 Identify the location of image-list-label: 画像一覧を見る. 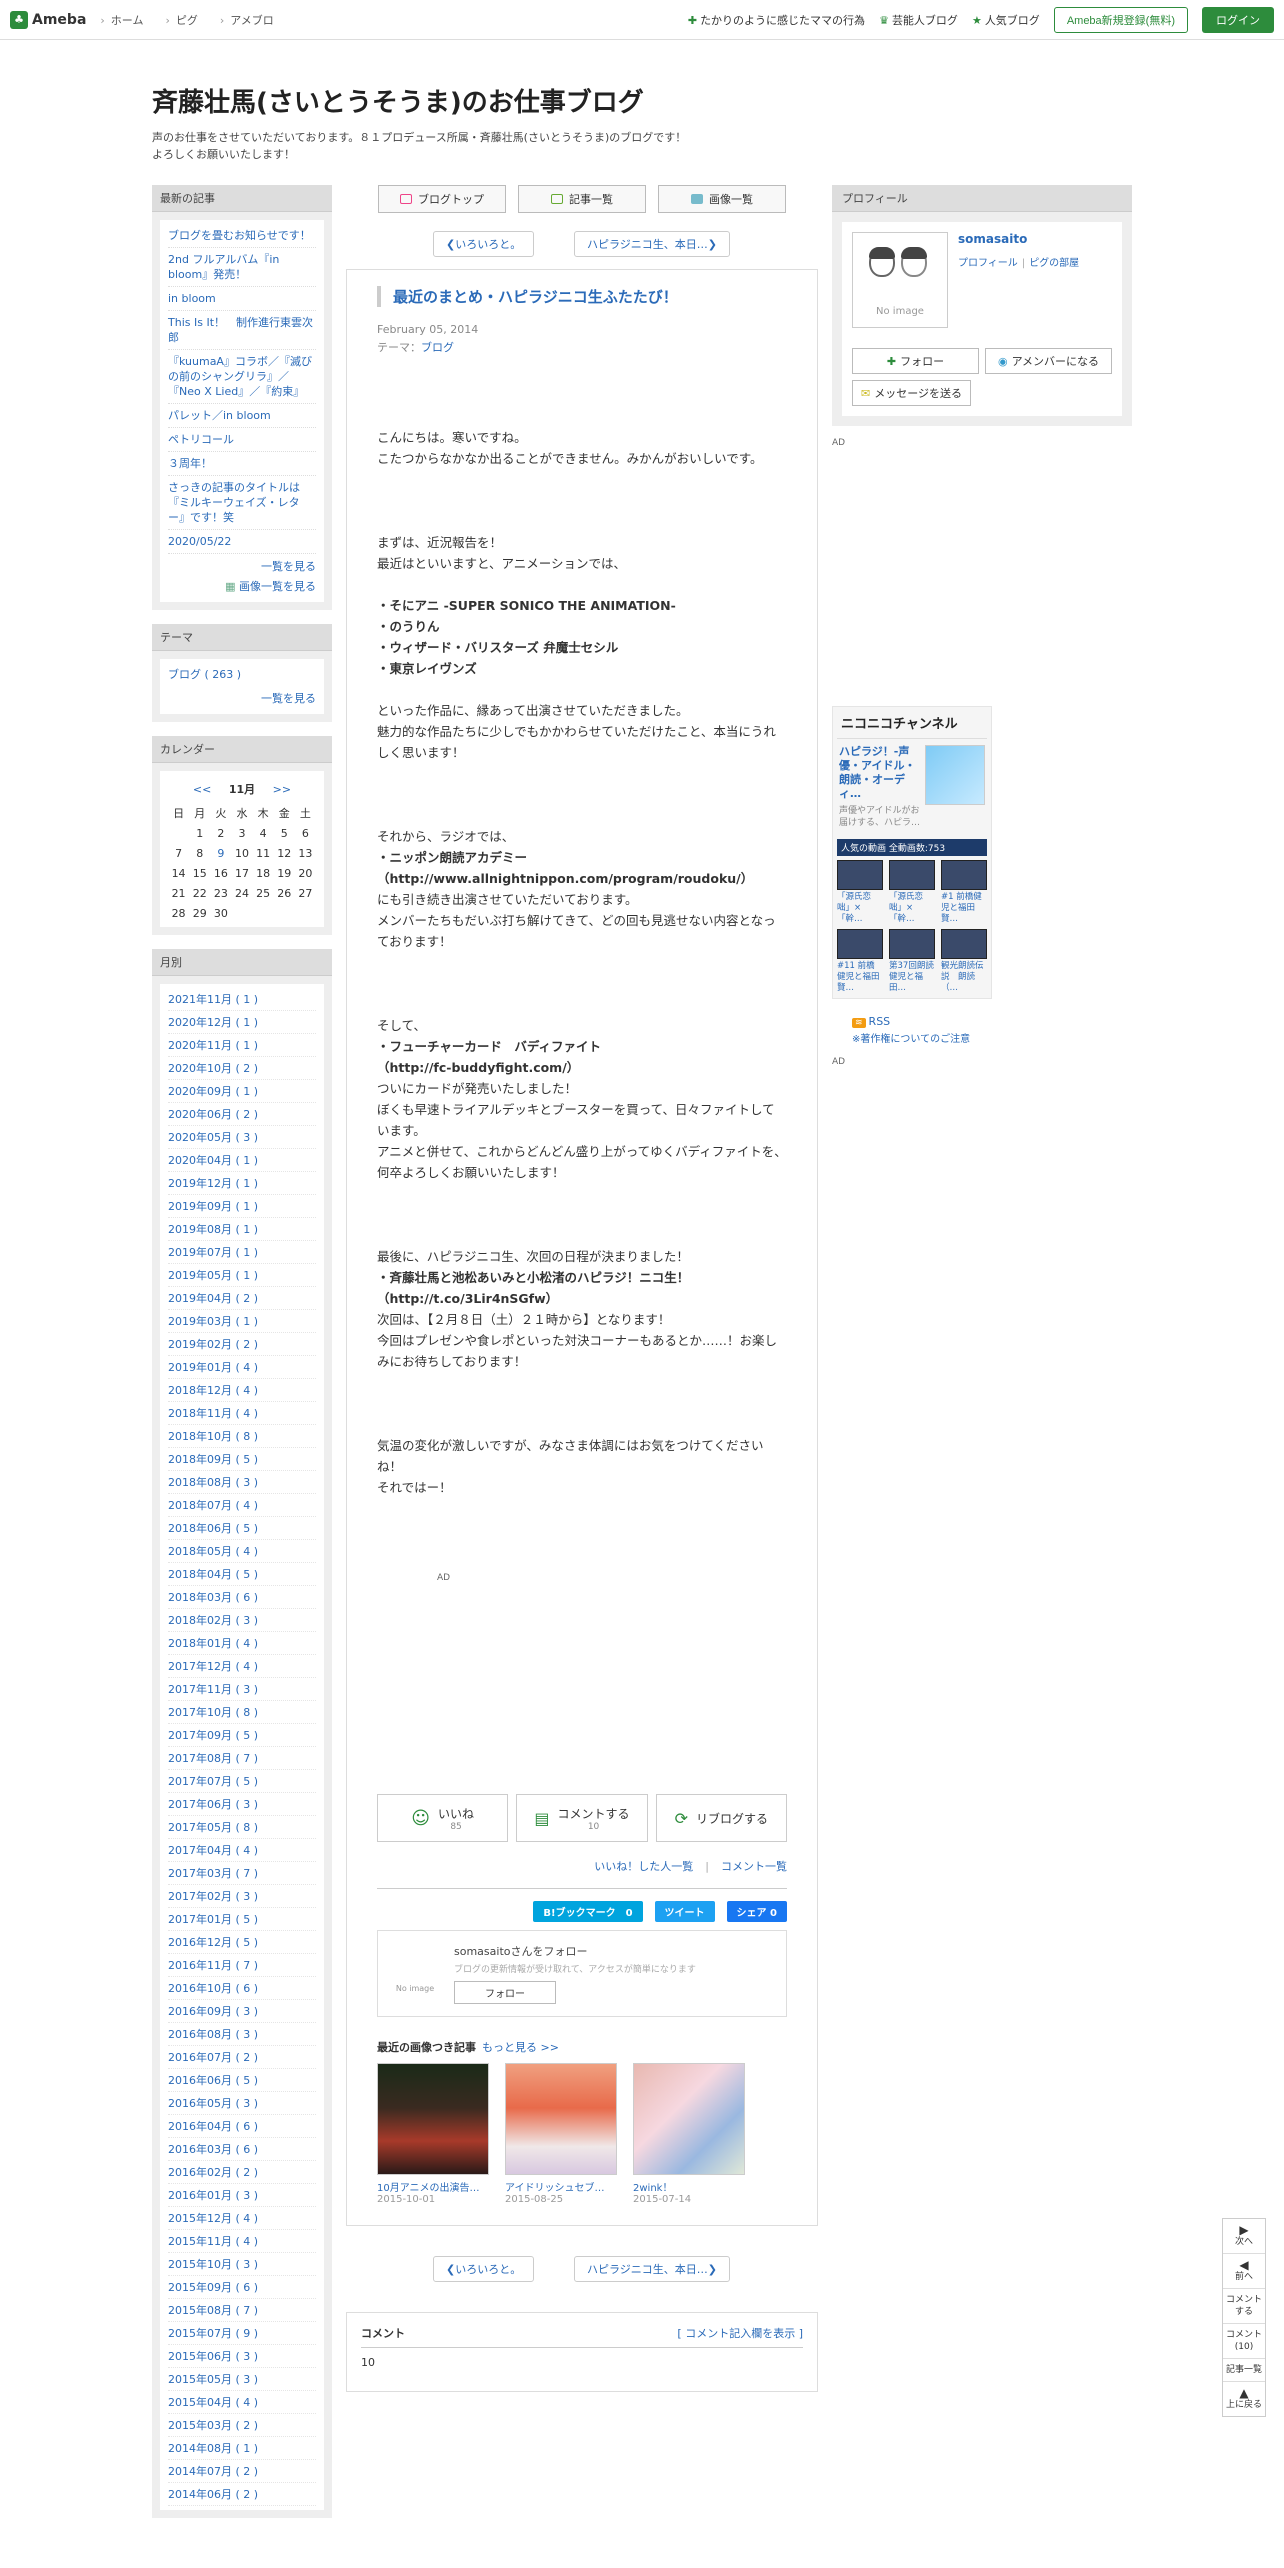
(277, 586).